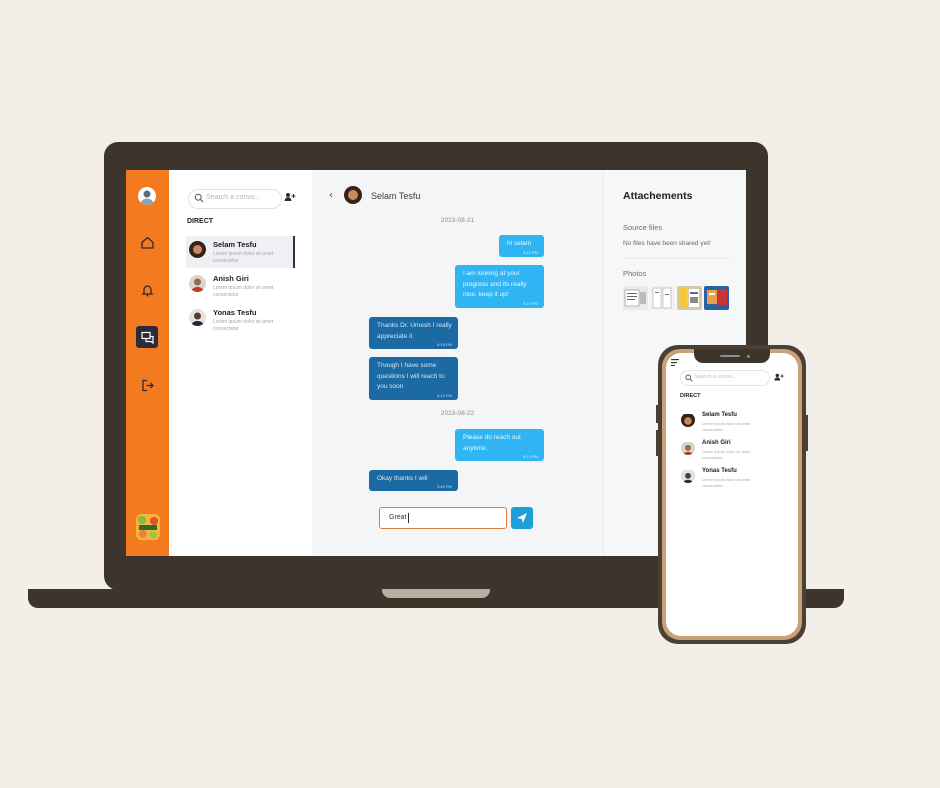 This screenshot has width=940, height=788. Describe the element at coordinates (147, 337) in the screenshot. I see `chat-icon` at that location.